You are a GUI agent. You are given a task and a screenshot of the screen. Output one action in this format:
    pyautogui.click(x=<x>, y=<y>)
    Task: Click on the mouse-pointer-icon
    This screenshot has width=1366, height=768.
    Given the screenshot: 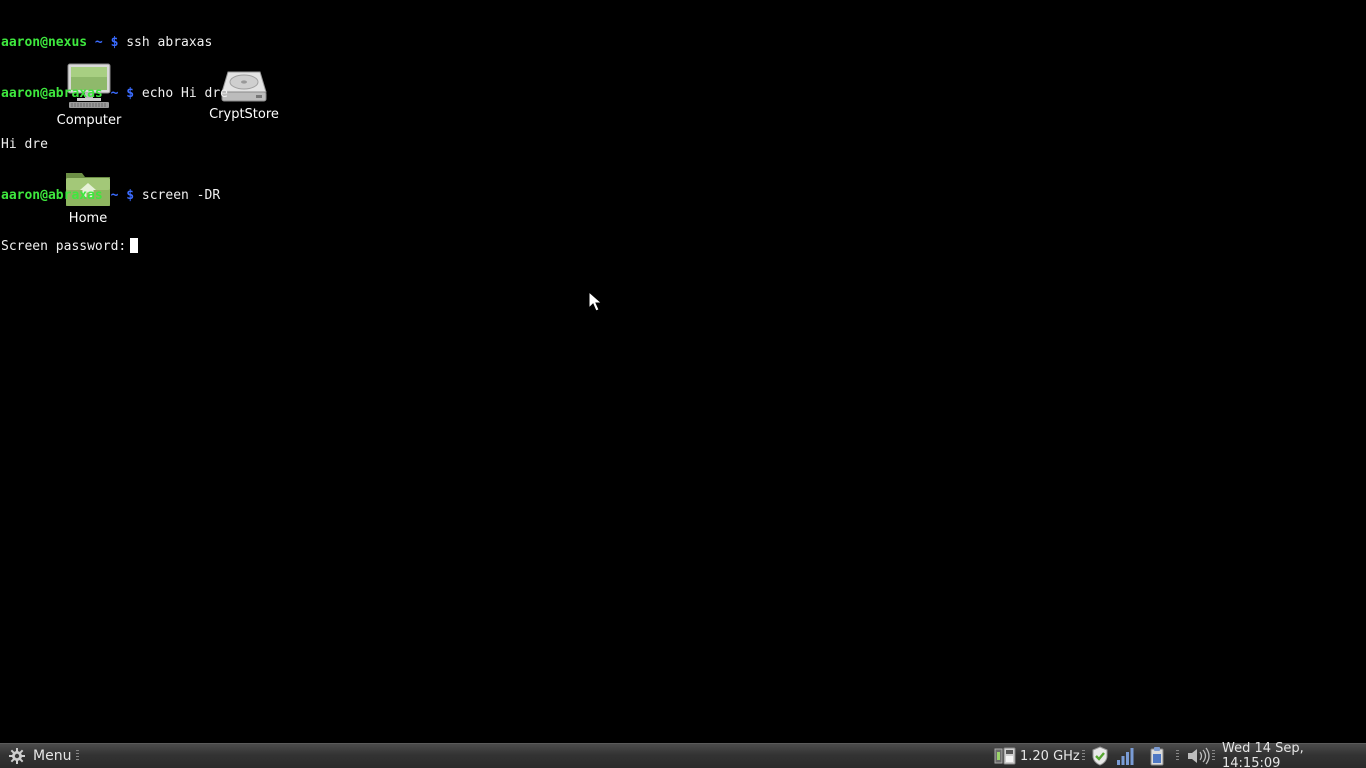 What is the action you would take?
    pyautogui.click(x=595, y=301)
    